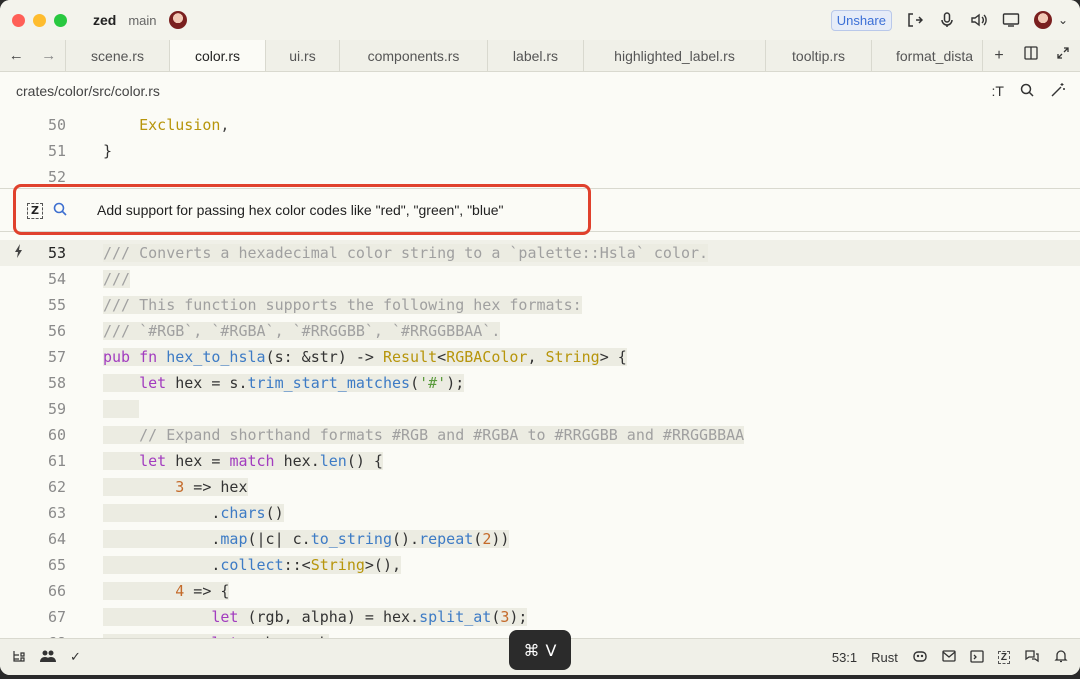 The height and width of the screenshot is (679, 1080). I want to click on chat-icon, so click(1032, 657).